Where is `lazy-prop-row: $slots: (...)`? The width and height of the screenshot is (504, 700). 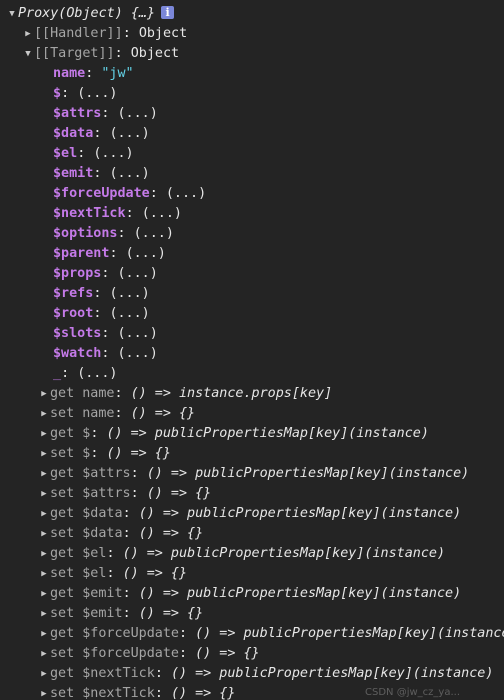
lazy-prop-row: $slots: (...) is located at coordinates (252, 334).